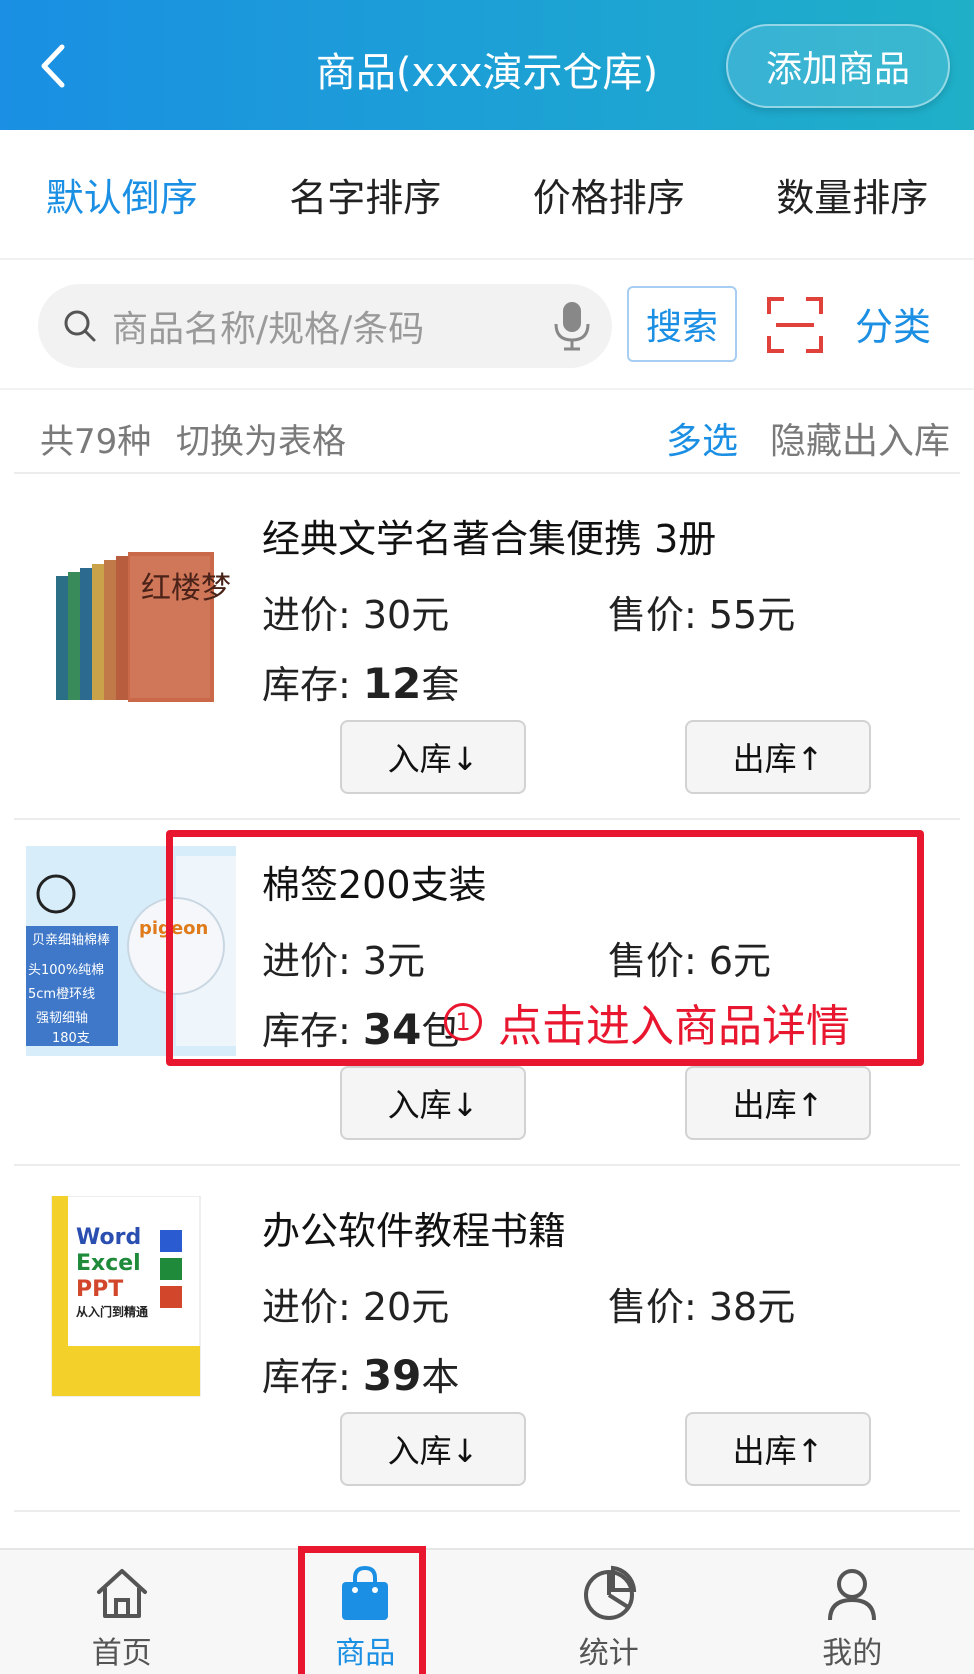  What do you see at coordinates (609, 194) in the screenshot?
I see `tab-sort-price: 价格排序` at bounding box center [609, 194].